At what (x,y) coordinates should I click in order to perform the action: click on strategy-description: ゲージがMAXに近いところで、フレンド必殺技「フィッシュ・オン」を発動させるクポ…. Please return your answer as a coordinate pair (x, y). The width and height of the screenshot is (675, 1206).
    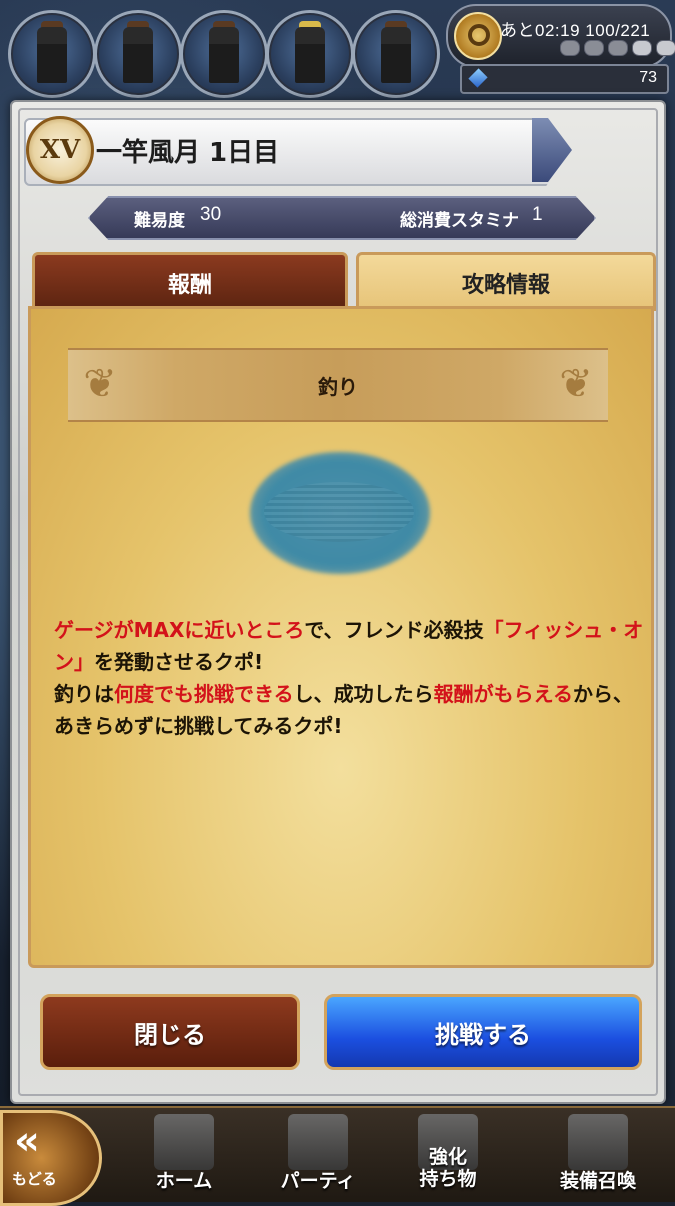
    Looking at the image, I should click on (349, 678).